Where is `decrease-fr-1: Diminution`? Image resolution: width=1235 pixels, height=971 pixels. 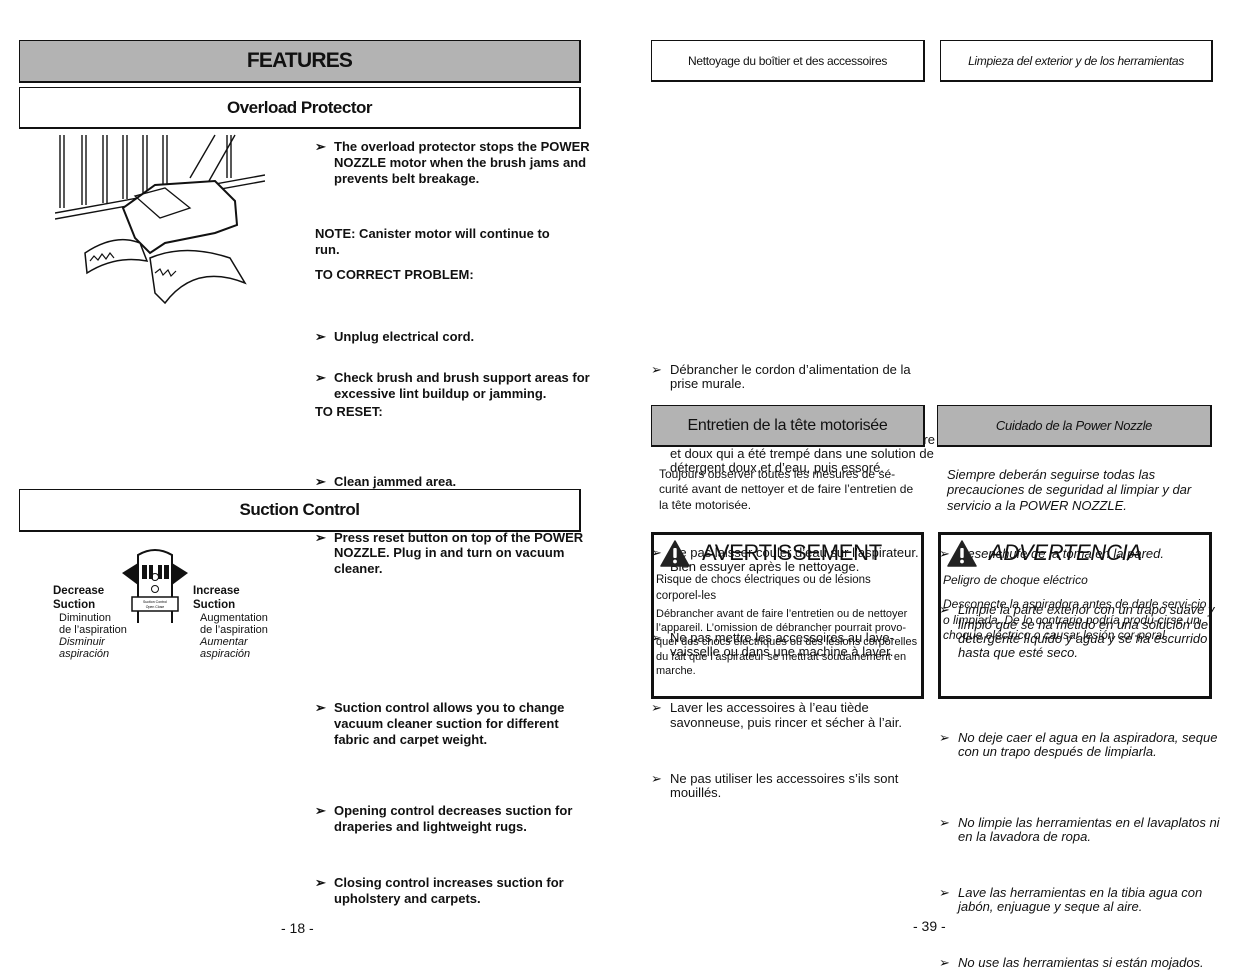
decrease-fr-1: Diminution is located at coordinates (85, 618).